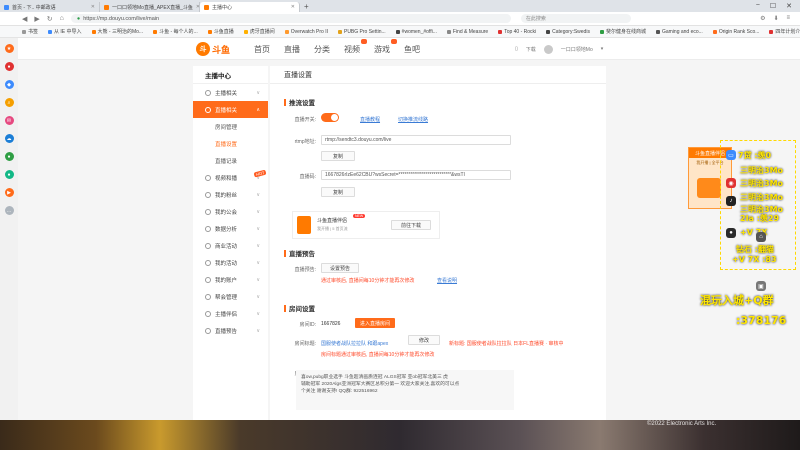 Image resolution: width=800 pixels, height=450 pixels. I want to click on sidebar-subitem: 直播记录, so click(230, 160).